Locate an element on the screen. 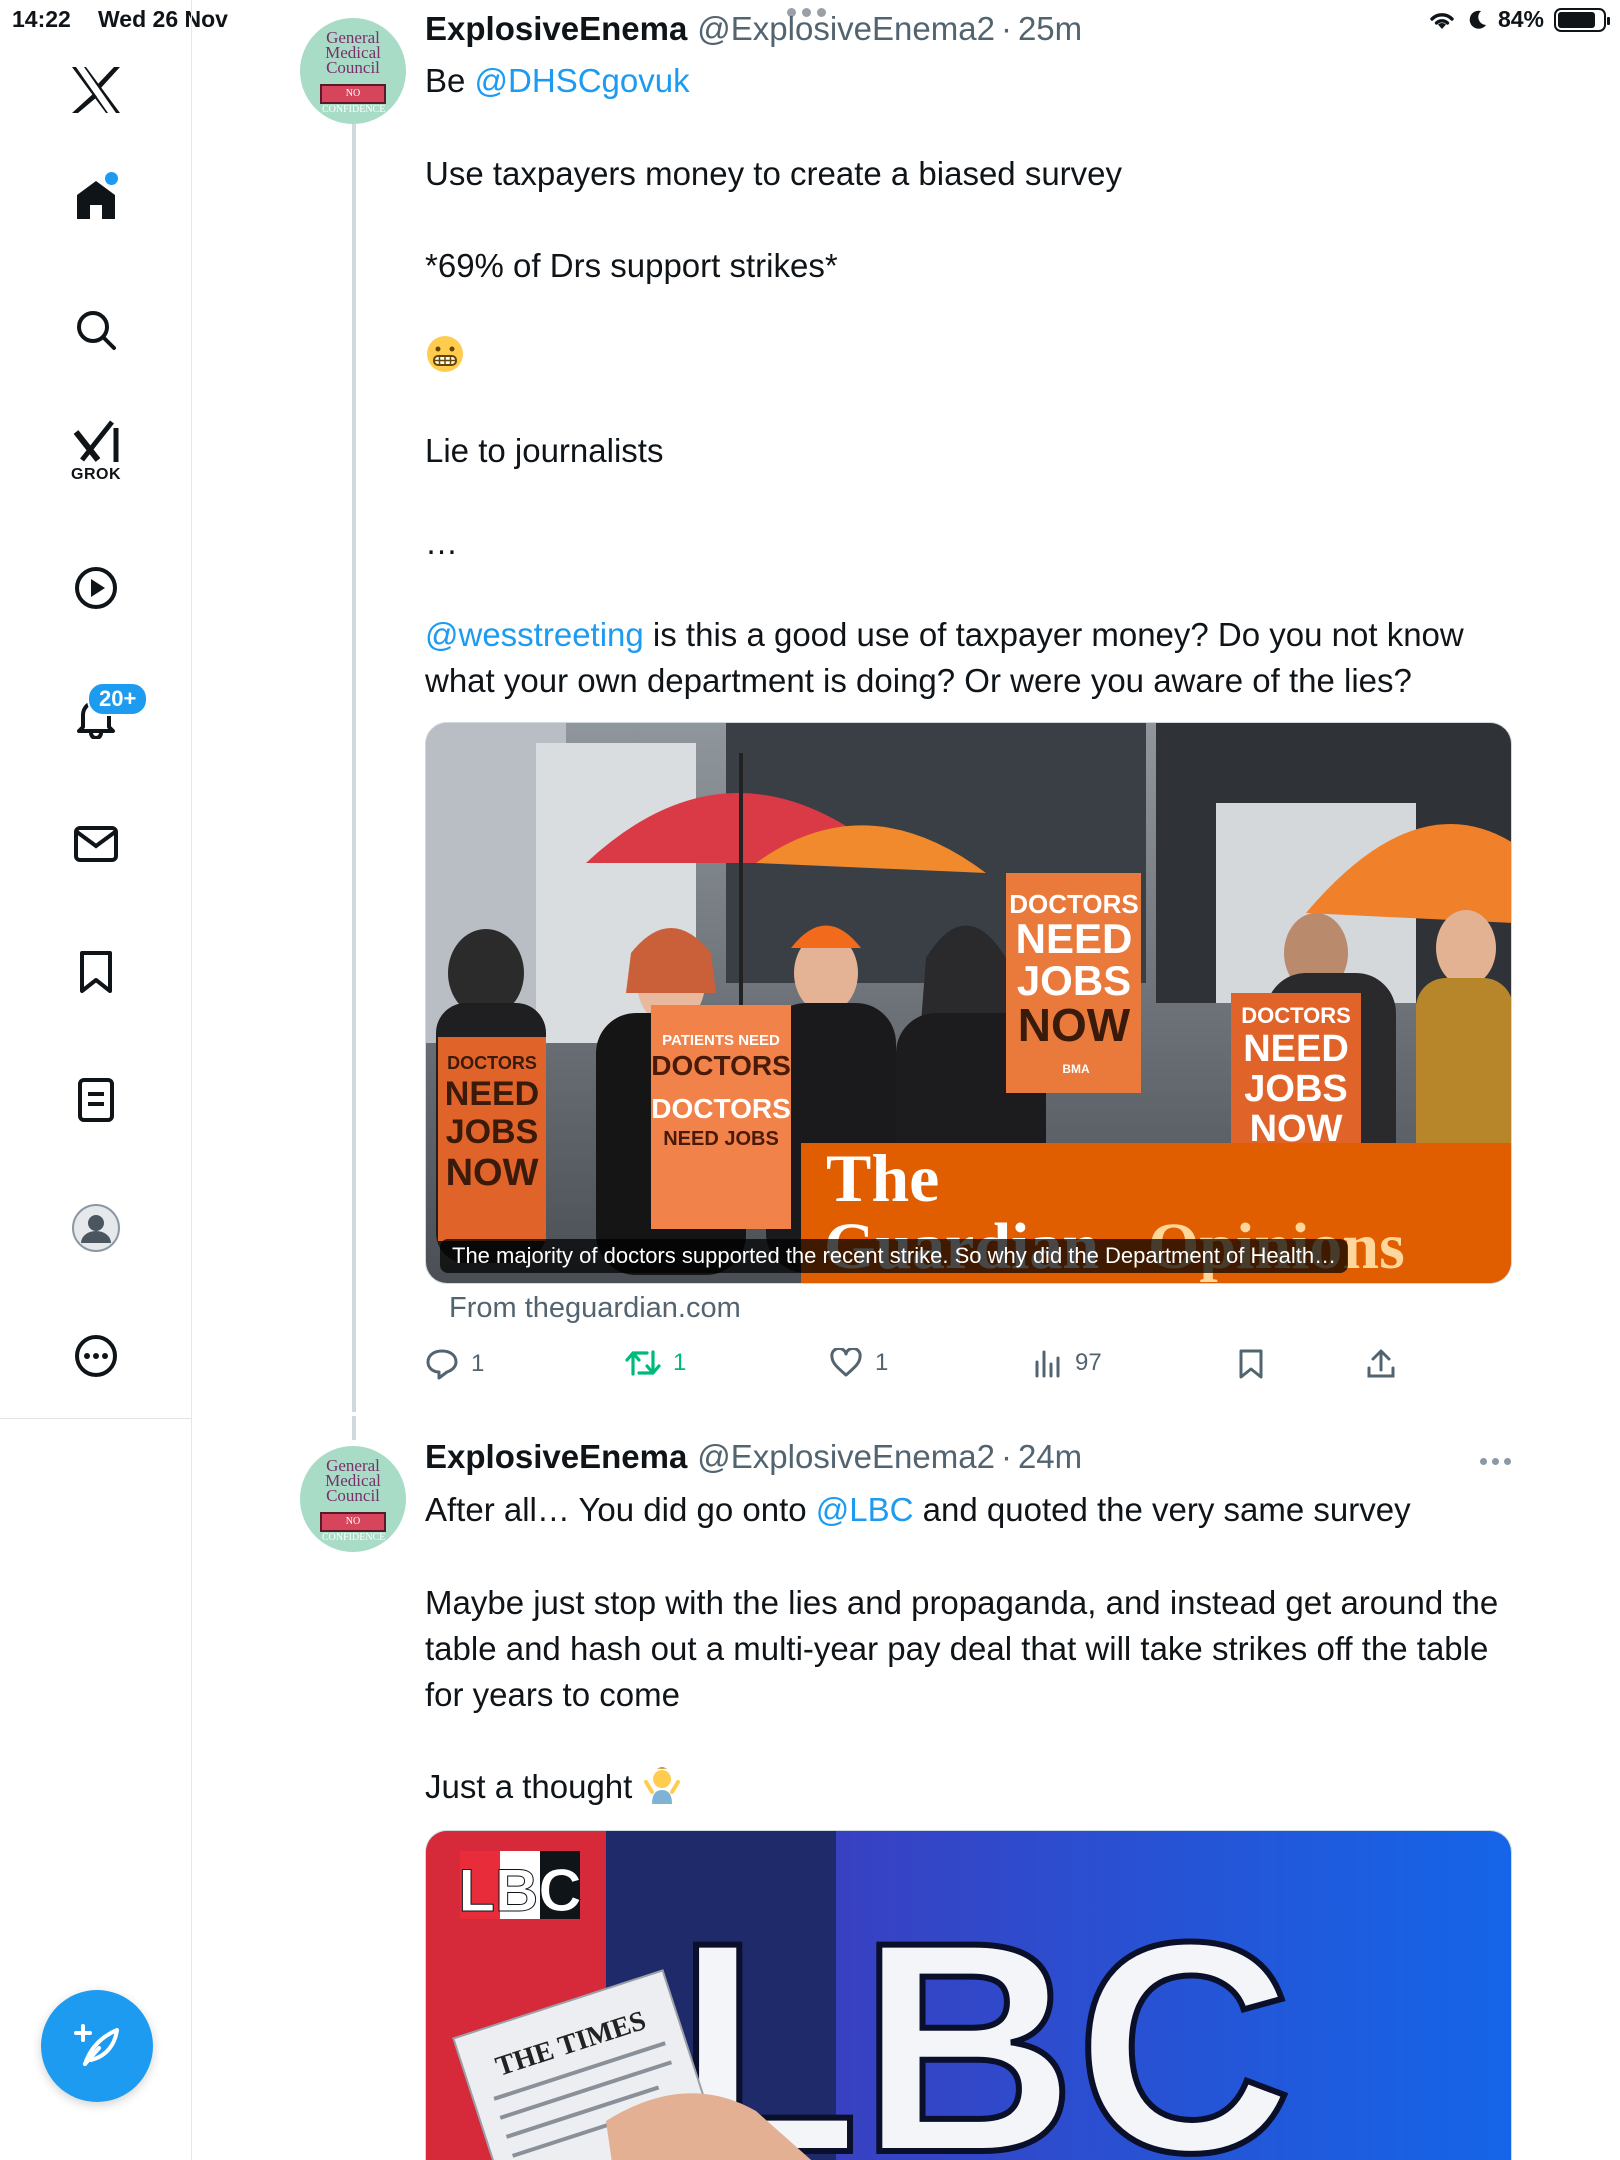 This screenshot has width=1620, height=2160. tweet-paragraph: *69% of Drs support strikes* is located at coordinates (975, 266).